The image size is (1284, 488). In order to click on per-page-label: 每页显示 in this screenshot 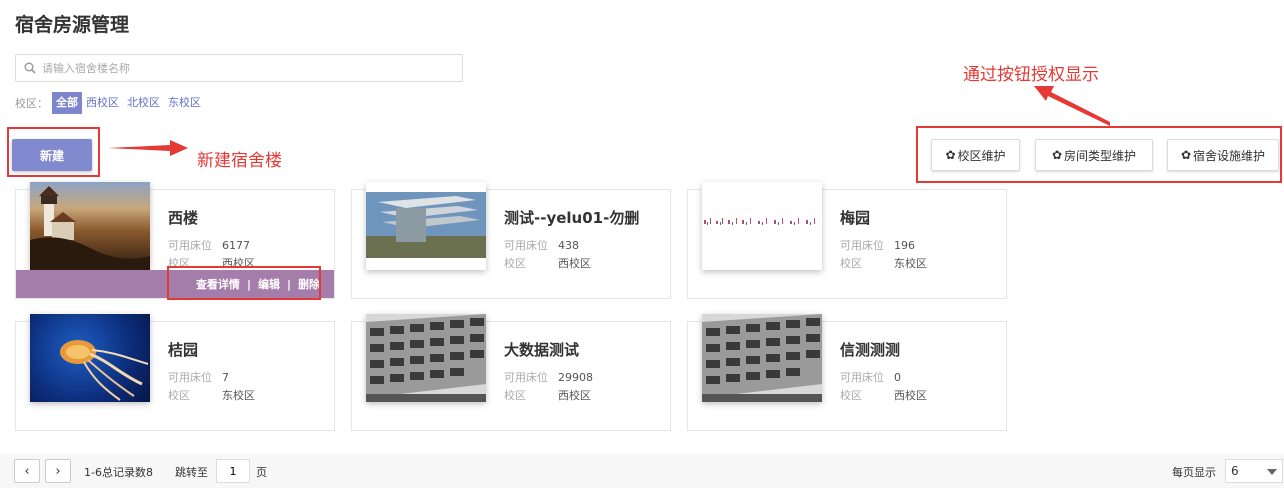, I will do `click(1194, 472)`.